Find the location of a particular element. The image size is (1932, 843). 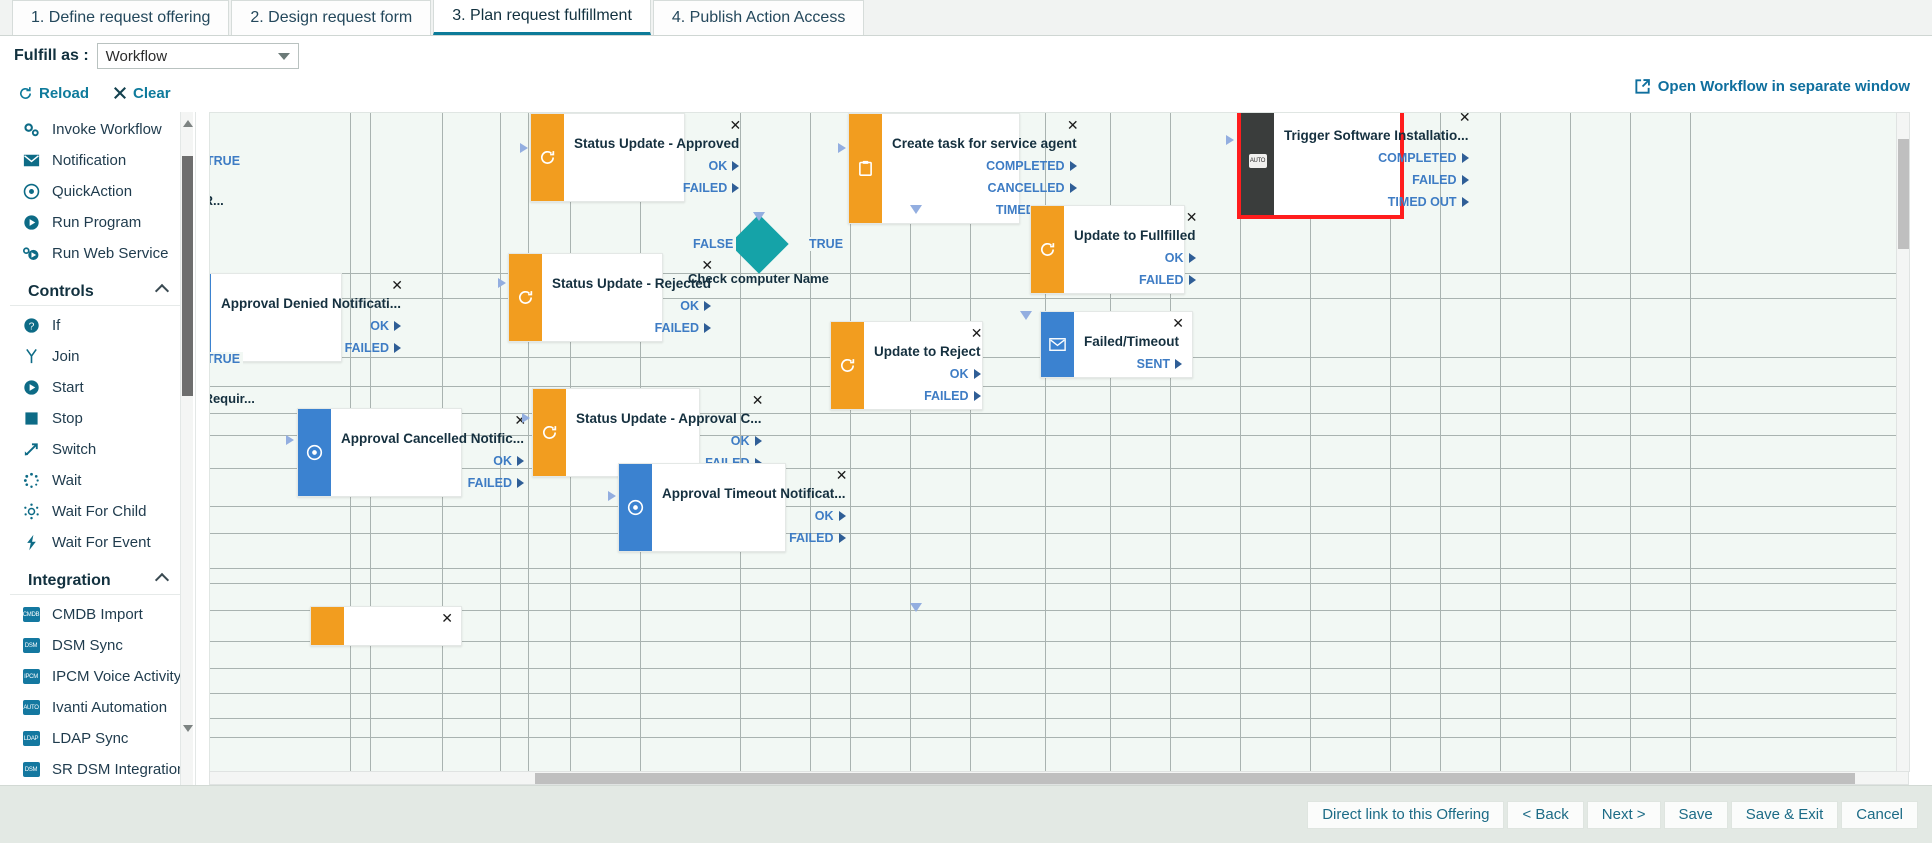

palette-item-invoke-workflow: Invoke Workflow is located at coordinates (97, 129).